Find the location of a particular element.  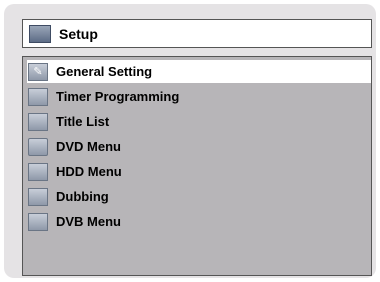

menu-item-label: Timer Programming is located at coordinates (118, 96).